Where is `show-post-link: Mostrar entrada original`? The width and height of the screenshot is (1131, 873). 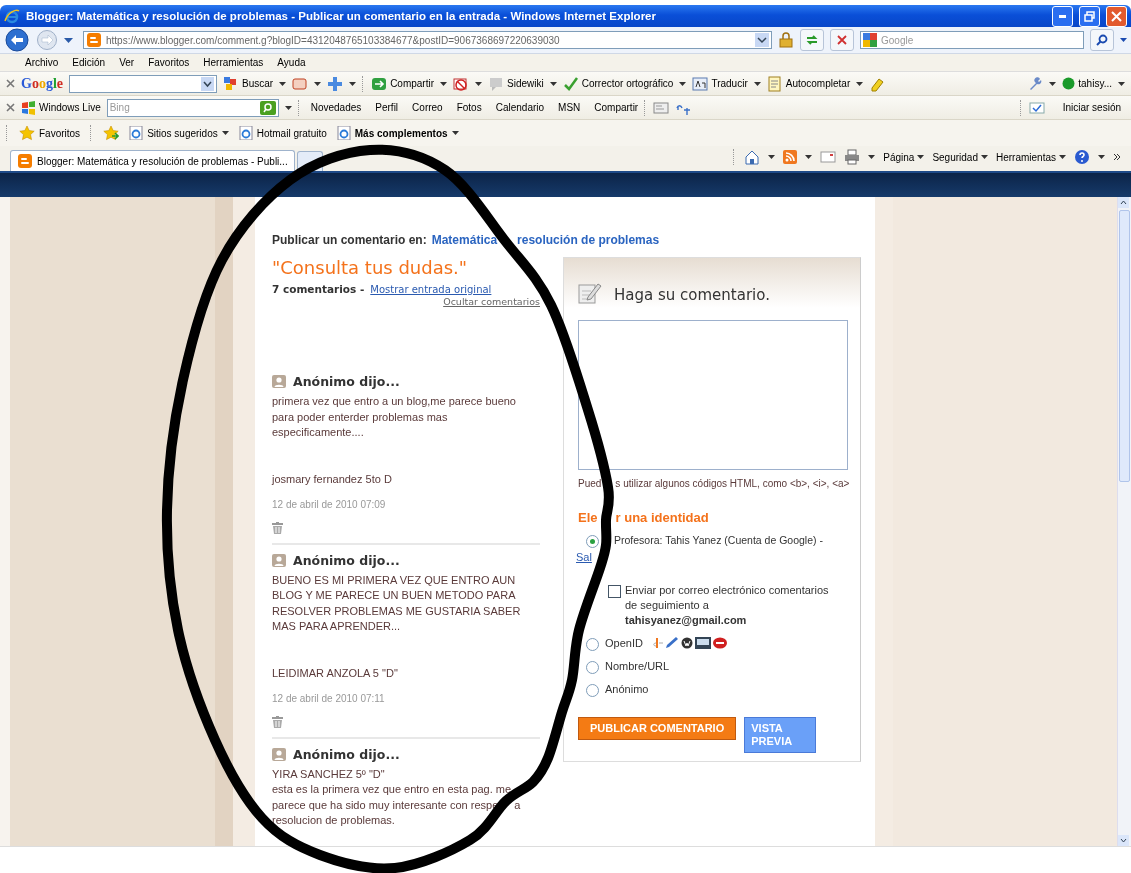
show-post-link: Mostrar entrada original is located at coordinates (431, 289).